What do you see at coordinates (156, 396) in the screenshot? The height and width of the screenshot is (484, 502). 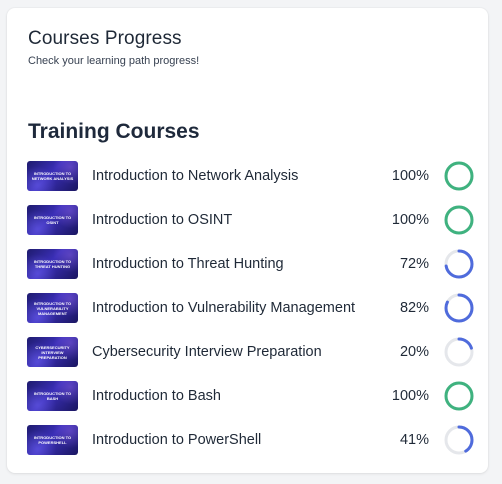 I see `course-name: Introduction to Bash` at bounding box center [156, 396].